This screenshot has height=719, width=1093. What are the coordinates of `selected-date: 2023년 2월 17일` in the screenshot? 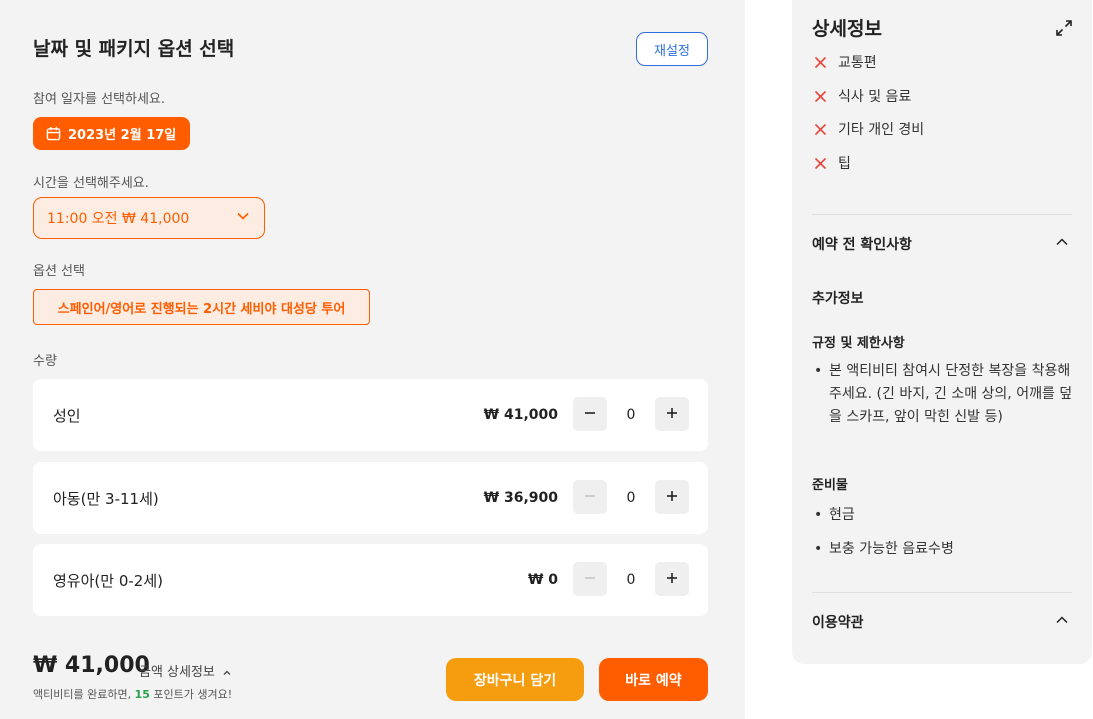 It's located at (122, 135).